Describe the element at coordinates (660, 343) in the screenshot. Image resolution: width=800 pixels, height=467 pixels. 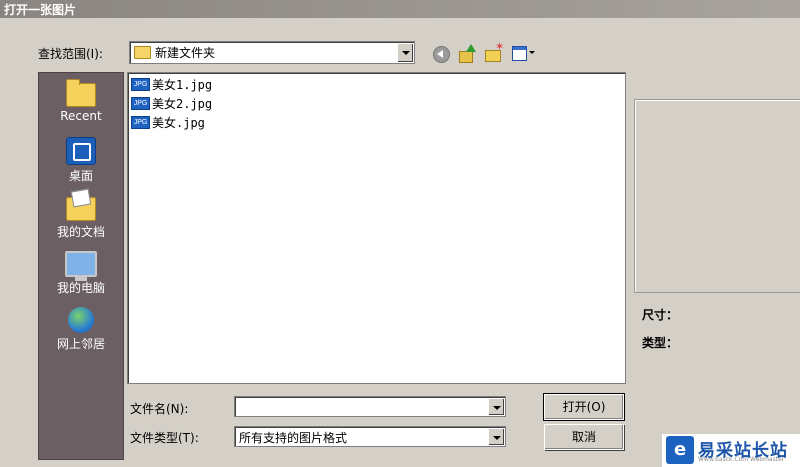
I see `type-label: 类型：` at that location.